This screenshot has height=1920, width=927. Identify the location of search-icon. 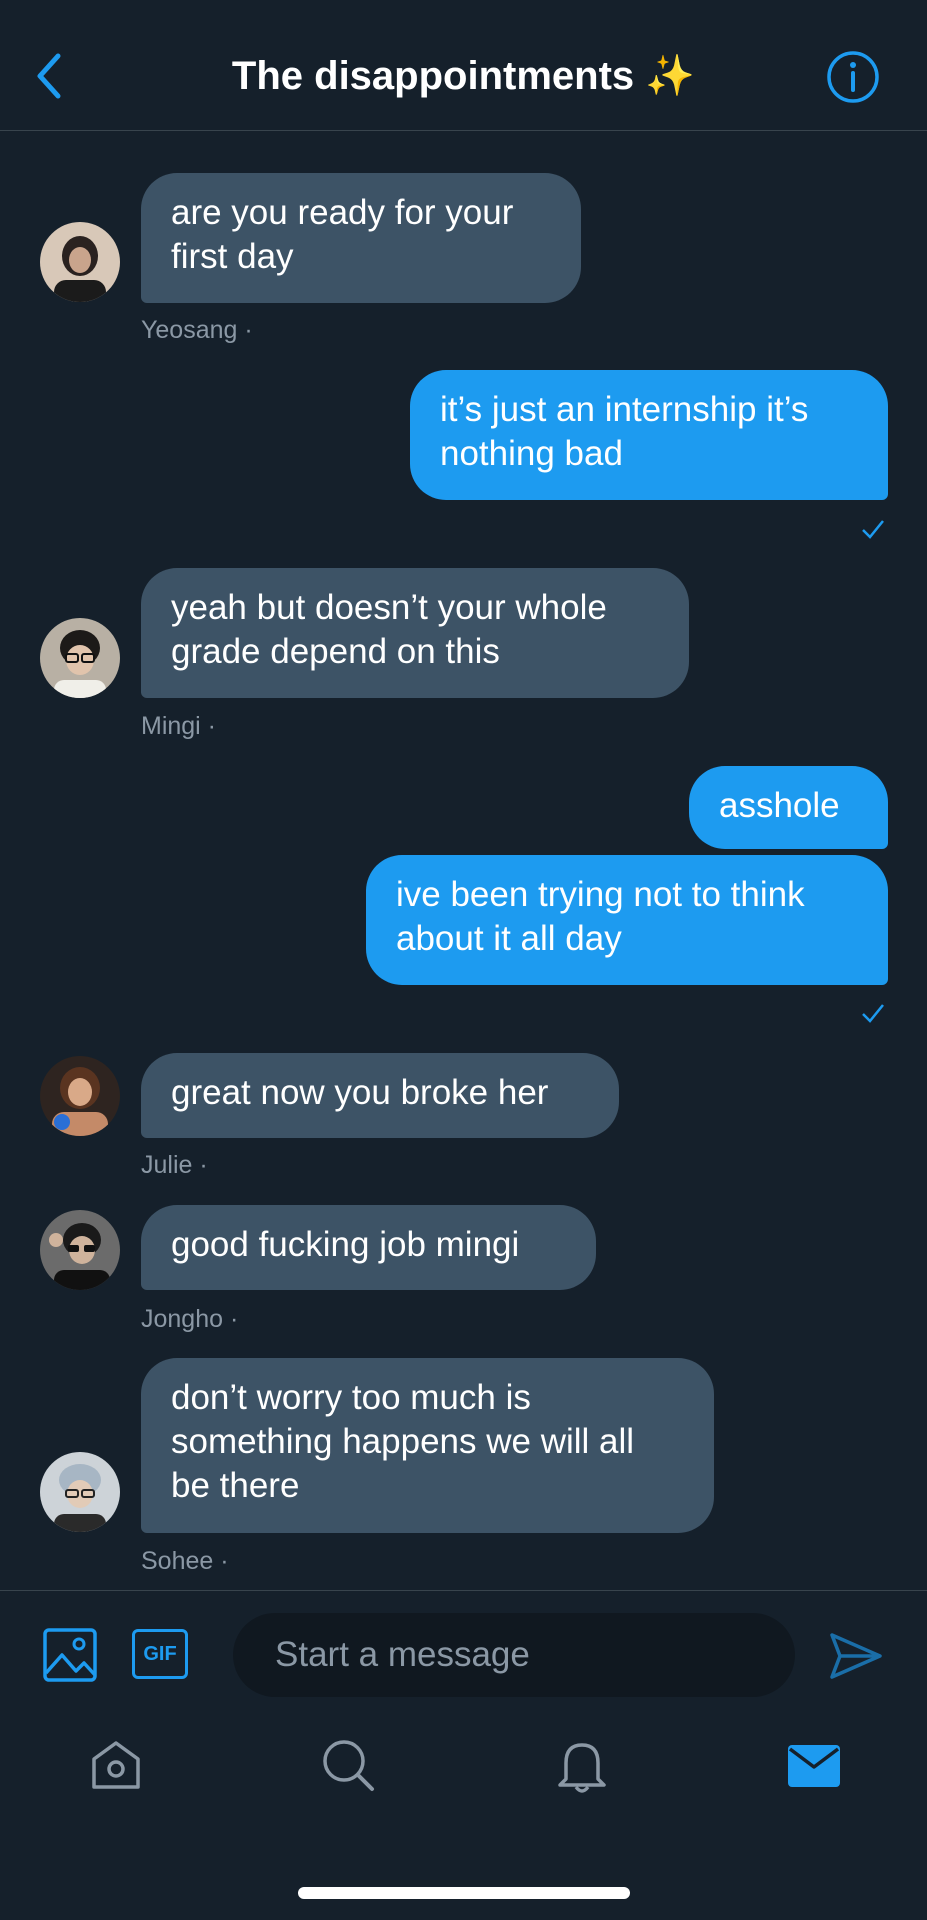
(348, 1765).